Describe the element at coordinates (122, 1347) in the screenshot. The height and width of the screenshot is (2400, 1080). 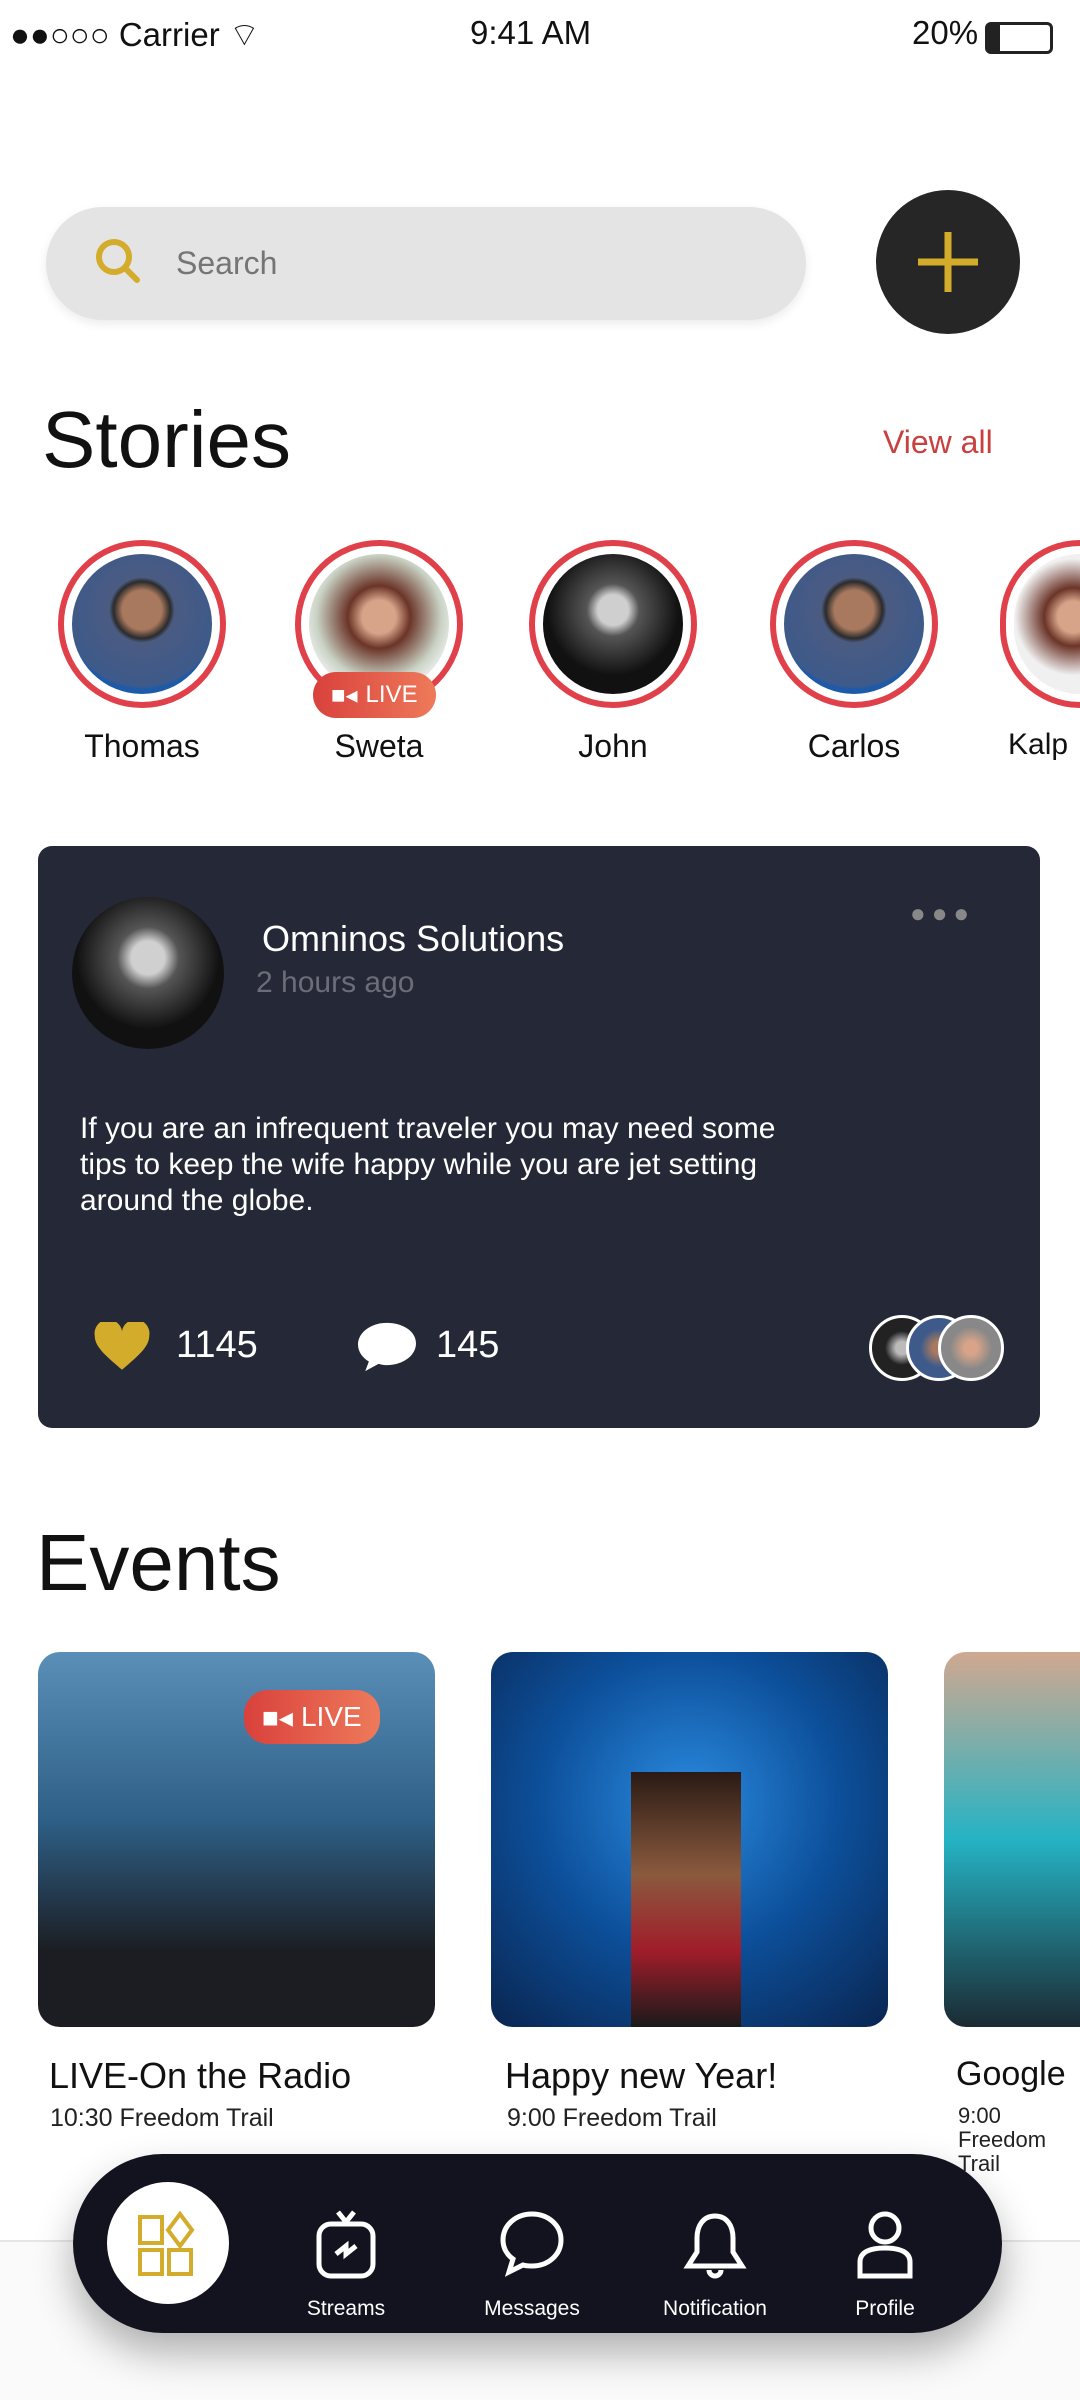
I see `heart-icon` at that location.